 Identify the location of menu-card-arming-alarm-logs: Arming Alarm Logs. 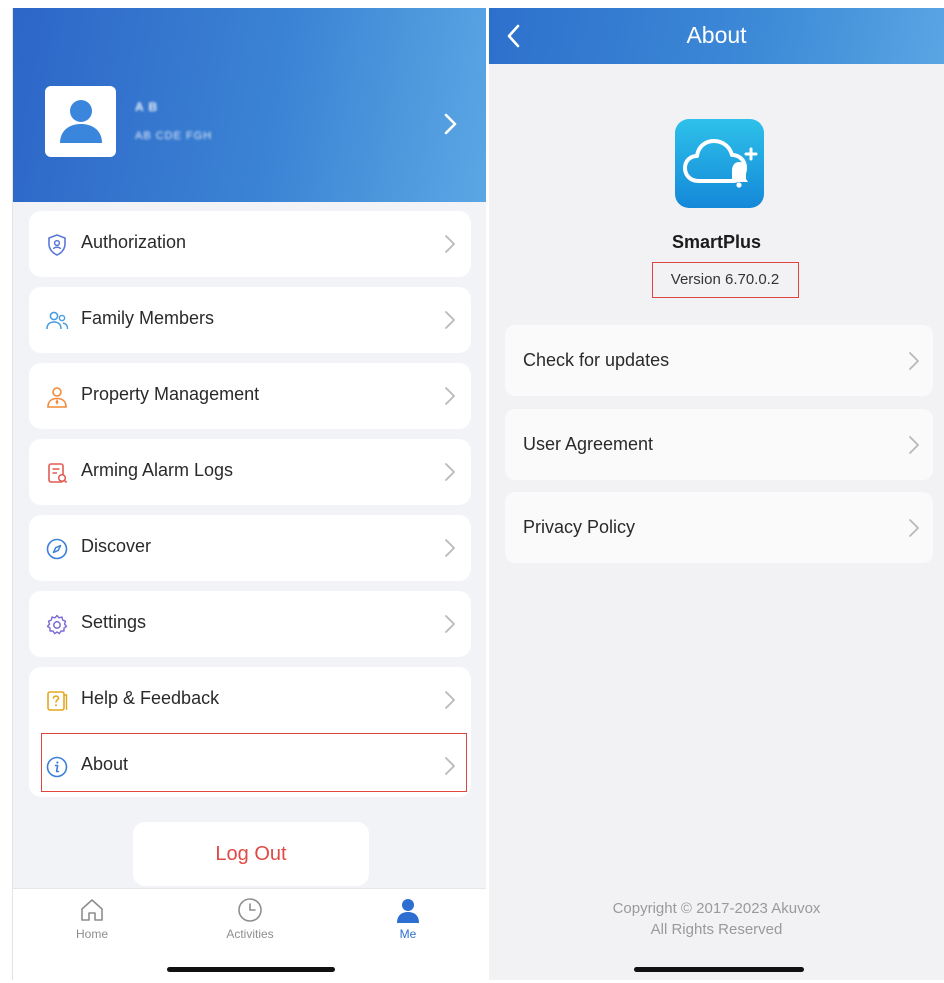
(250, 472).